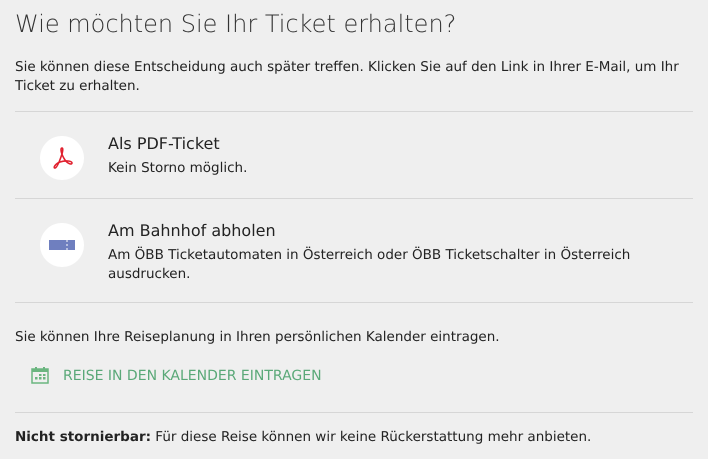 The image size is (708, 459). What do you see at coordinates (176, 375) in the screenshot?
I see `calendar-link: REISE IN DEN KALENDER EINTRAGEN` at bounding box center [176, 375].